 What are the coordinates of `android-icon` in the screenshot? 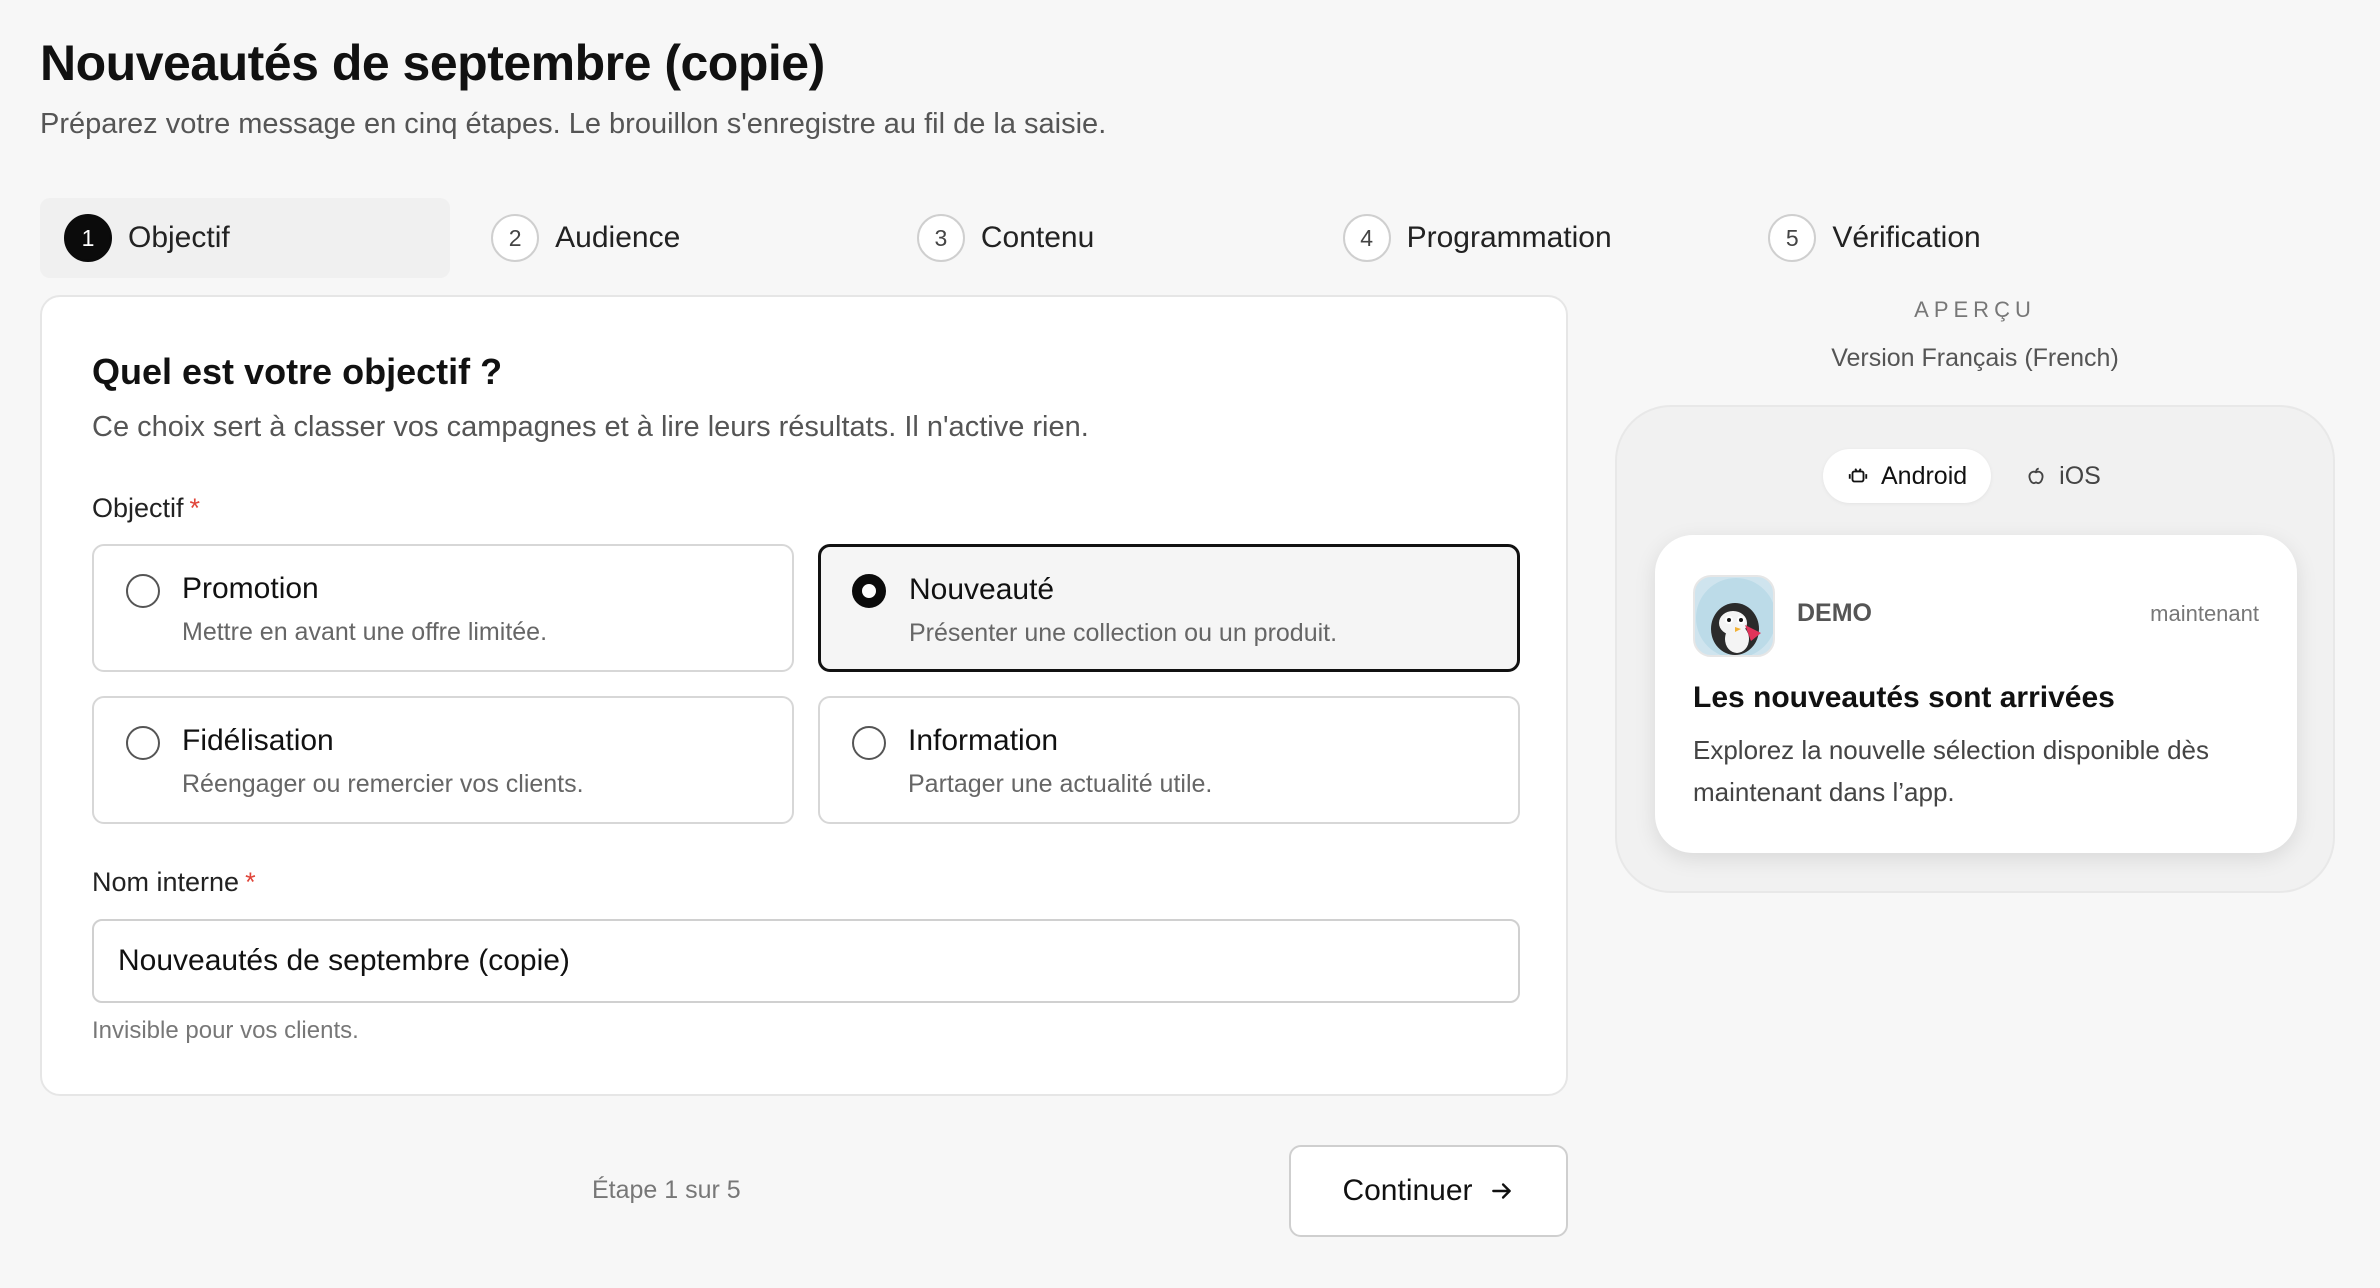 It's located at (1858, 475).